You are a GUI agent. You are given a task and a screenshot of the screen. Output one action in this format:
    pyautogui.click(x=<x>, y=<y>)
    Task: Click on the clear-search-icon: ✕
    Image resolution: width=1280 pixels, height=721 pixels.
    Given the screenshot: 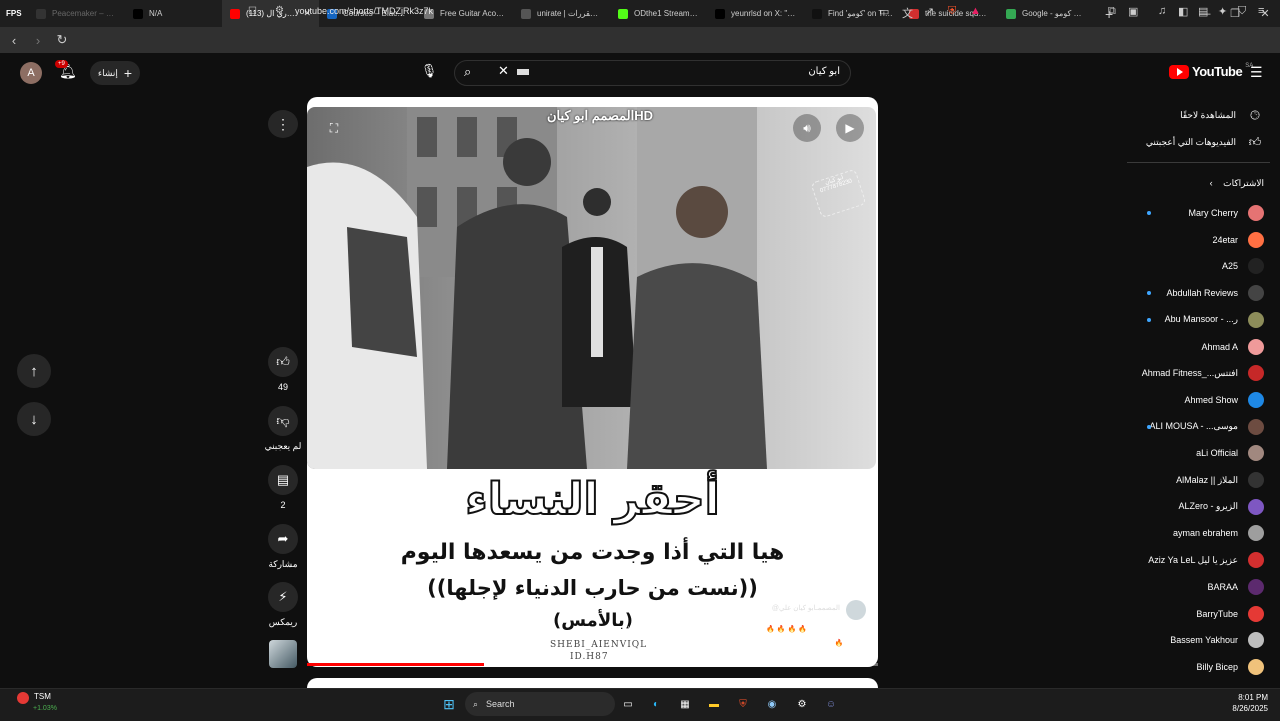 What is the action you would take?
    pyautogui.click(x=503, y=71)
    